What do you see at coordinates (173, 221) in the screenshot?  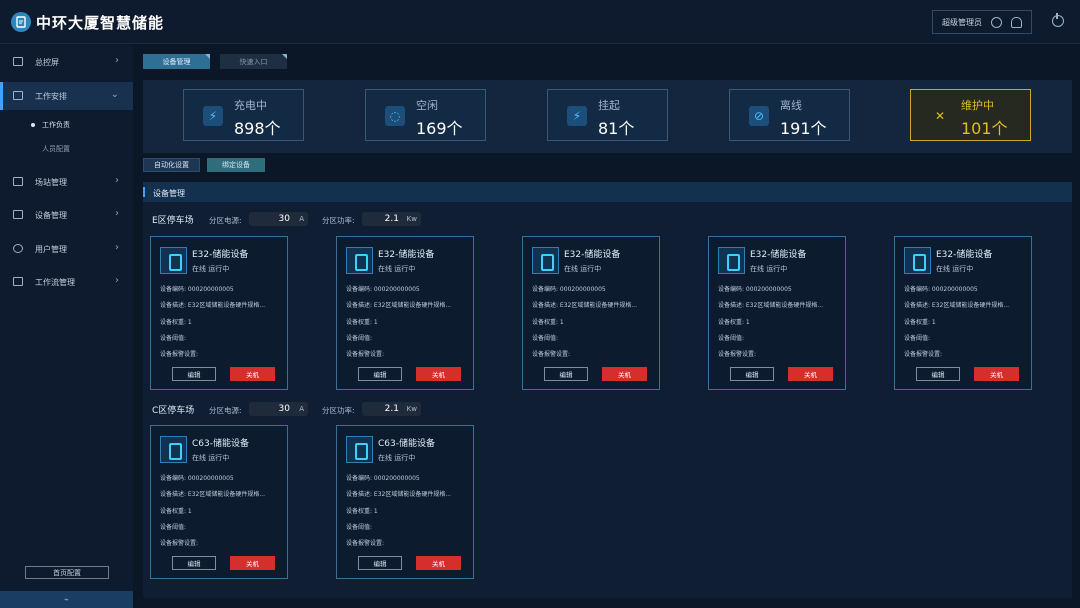 I see `zone-title: E区停车场` at bounding box center [173, 221].